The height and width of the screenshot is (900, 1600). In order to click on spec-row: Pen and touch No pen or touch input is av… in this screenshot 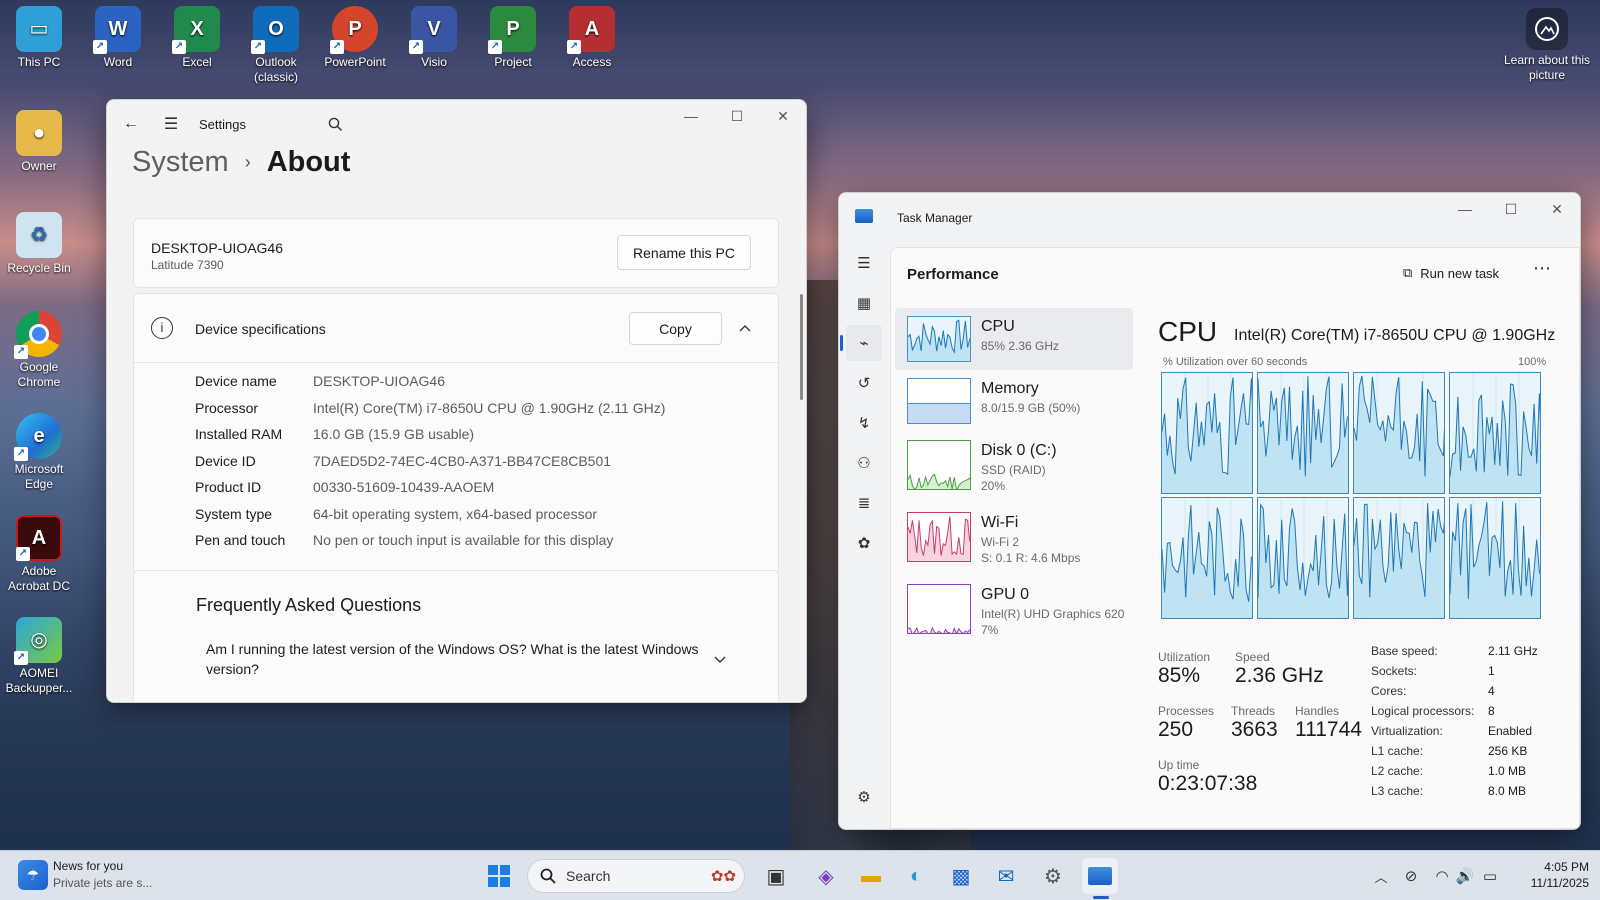, I will do `click(430, 540)`.